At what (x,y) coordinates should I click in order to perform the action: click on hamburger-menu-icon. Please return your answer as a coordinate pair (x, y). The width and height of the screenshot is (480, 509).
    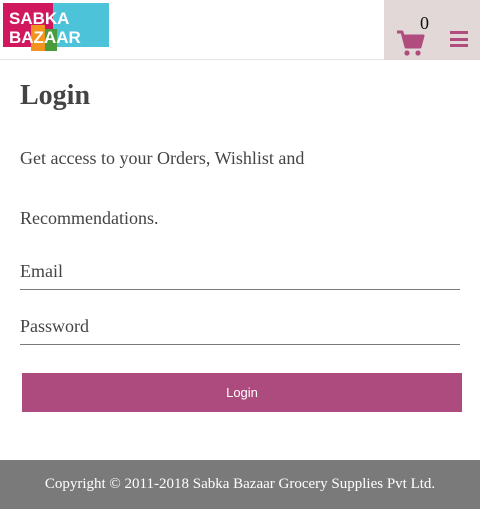
    Looking at the image, I should click on (459, 39).